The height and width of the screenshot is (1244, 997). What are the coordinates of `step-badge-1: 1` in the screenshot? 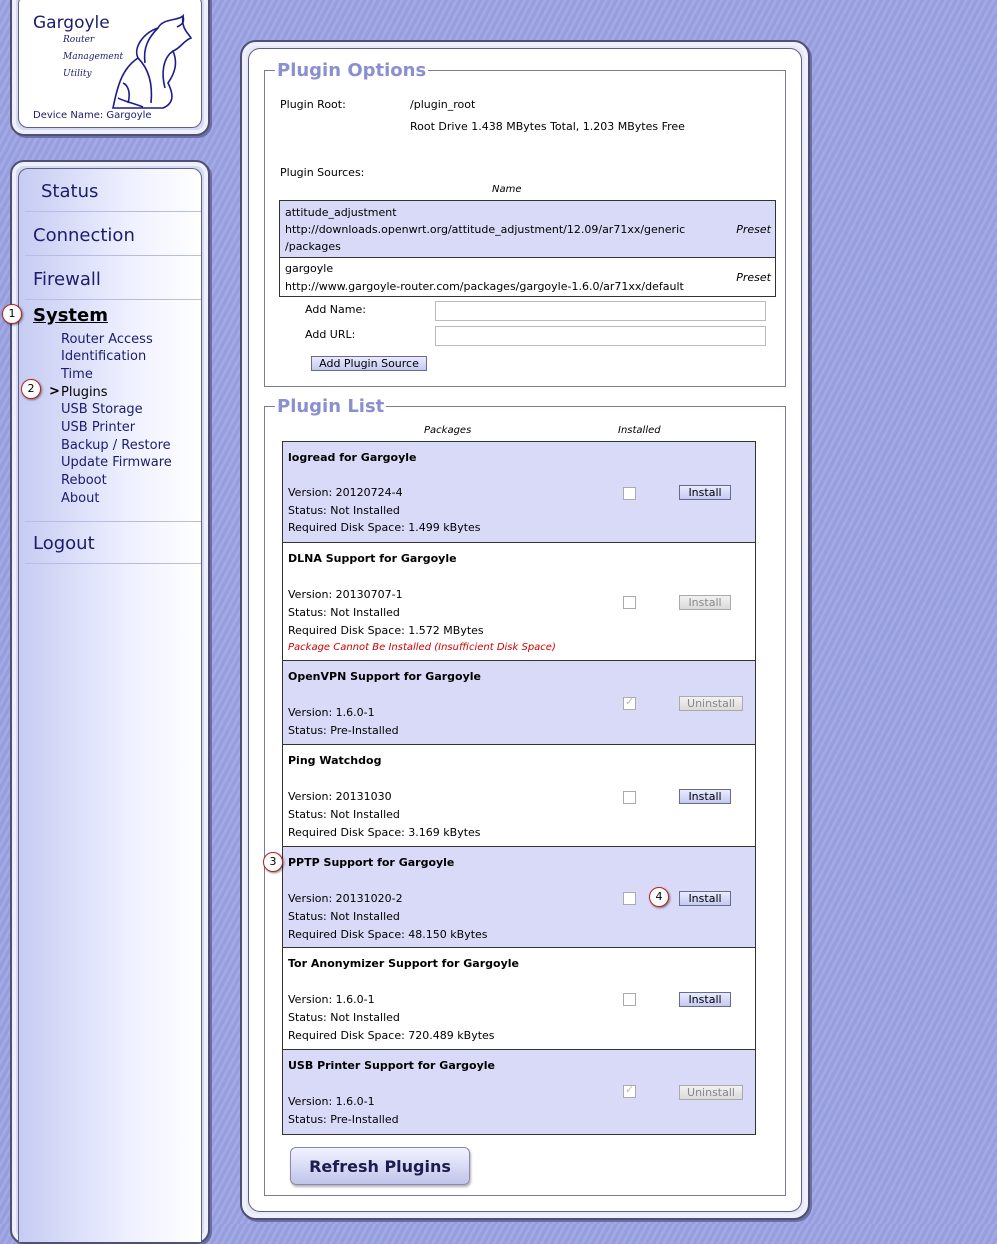 It's located at (12, 314).